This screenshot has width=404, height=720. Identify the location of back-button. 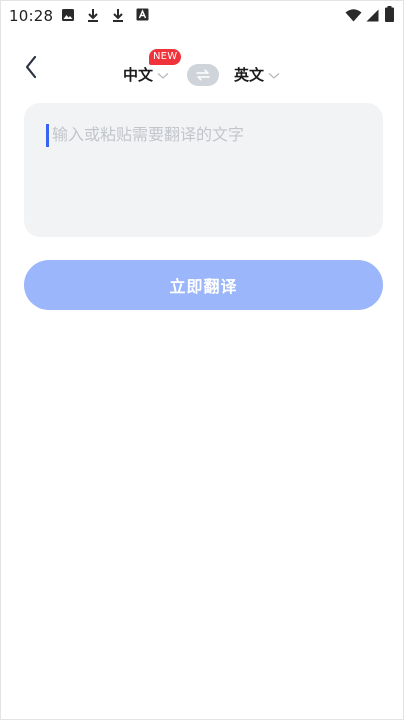
(31, 67).